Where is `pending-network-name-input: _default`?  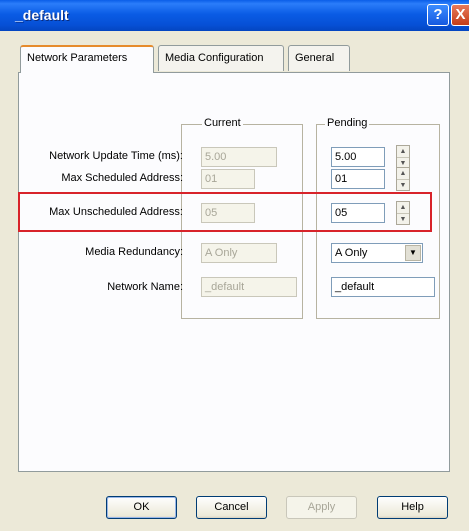
pending-network-name-input: _default is located at coordinates (383, 287).